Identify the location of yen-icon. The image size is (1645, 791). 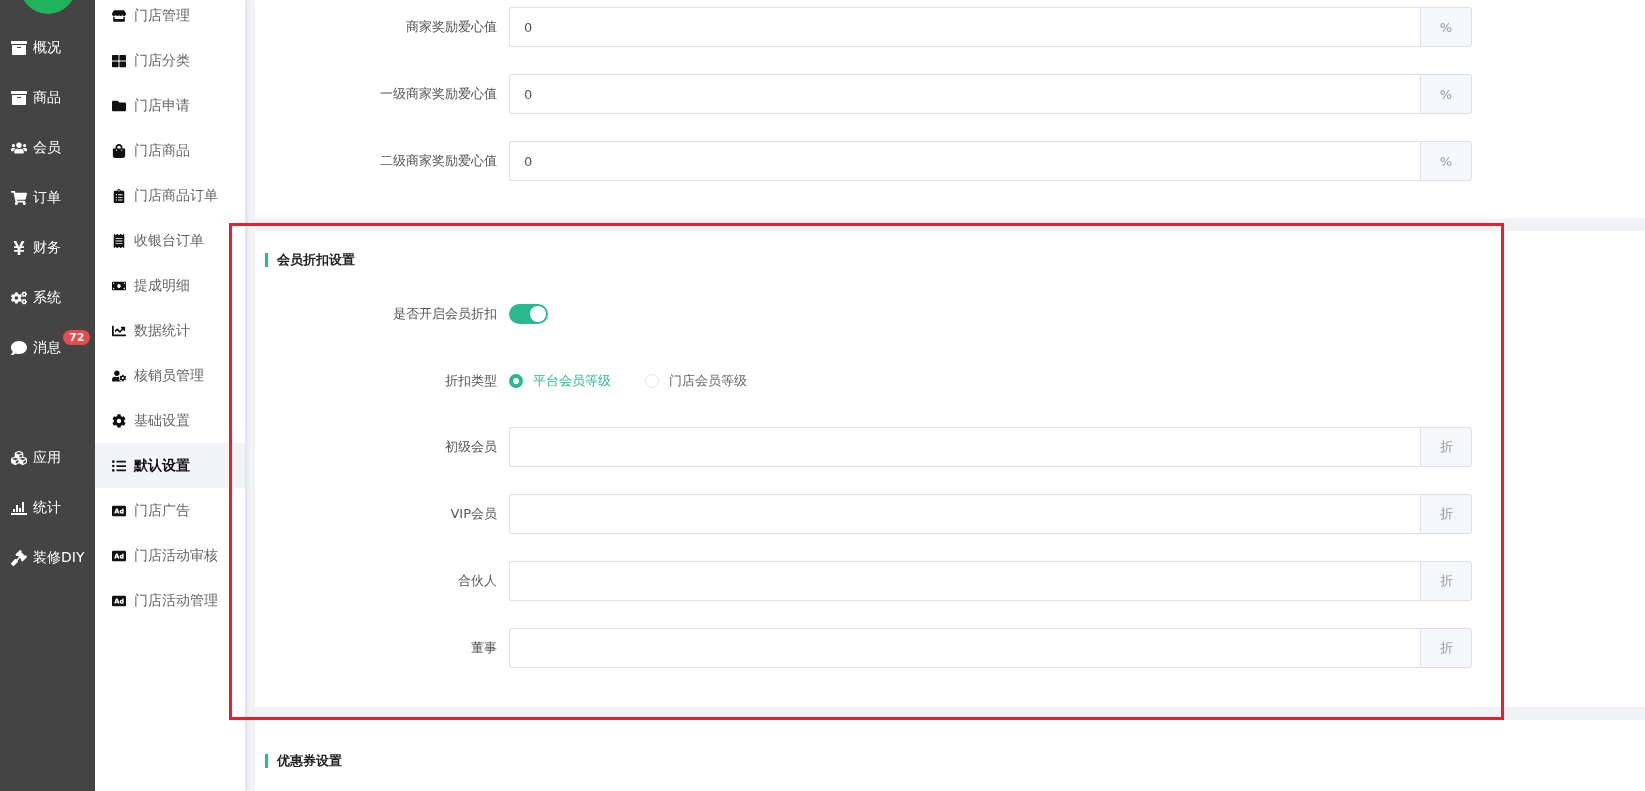
(19, 248).